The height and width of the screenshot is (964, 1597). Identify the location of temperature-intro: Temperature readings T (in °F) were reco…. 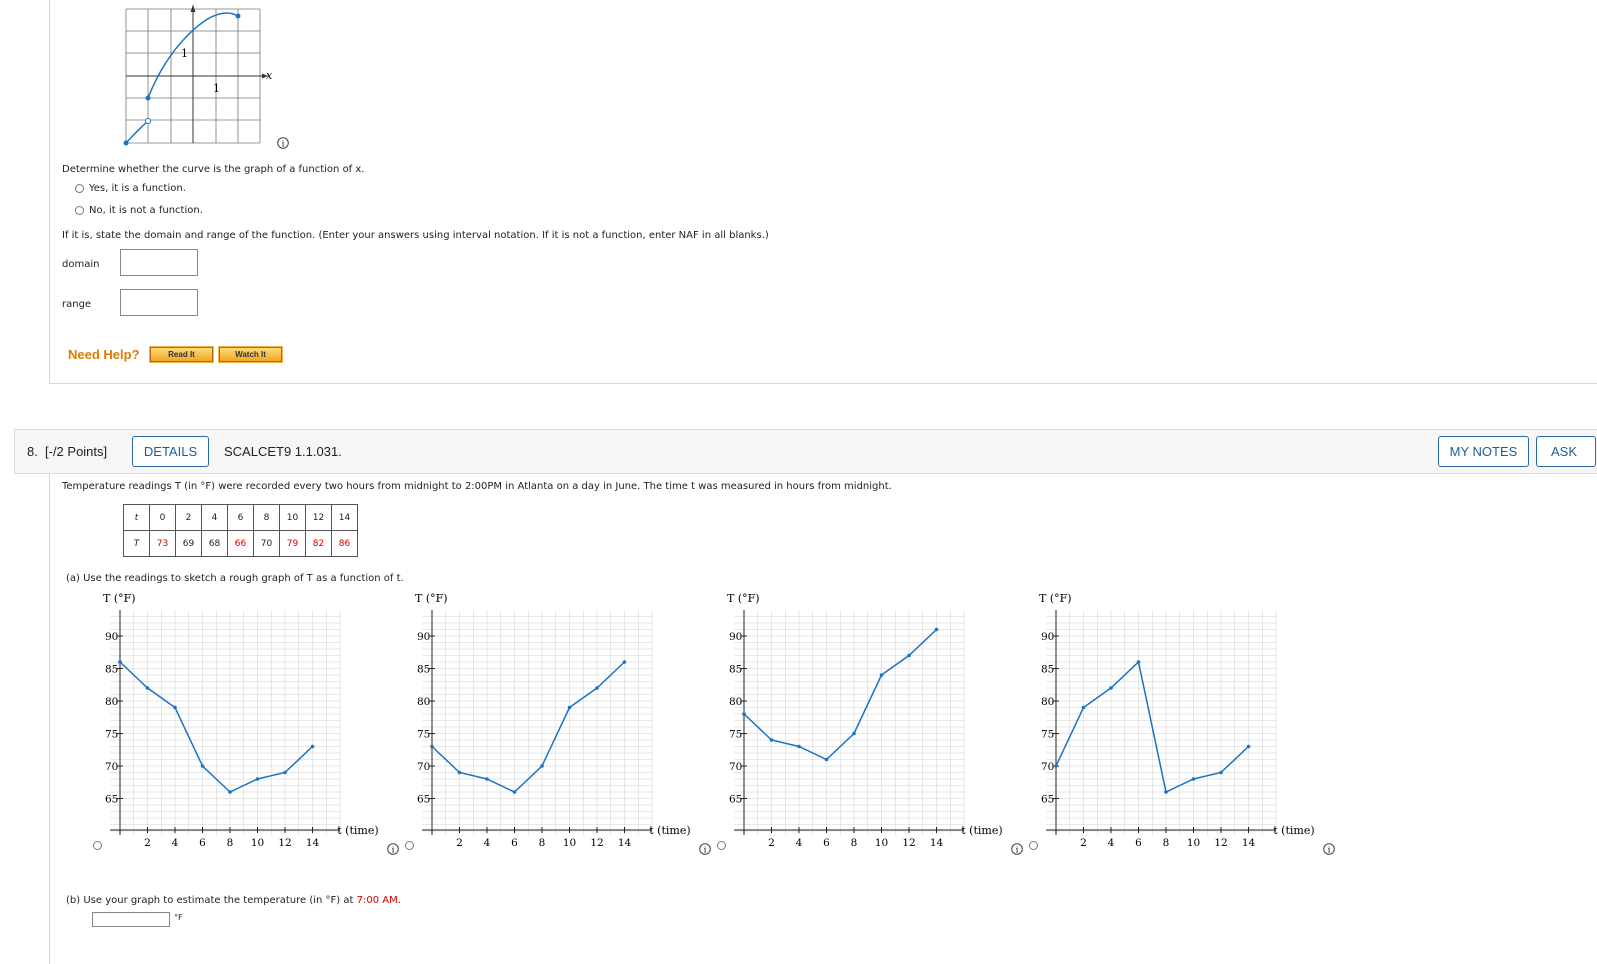
(477, 486).